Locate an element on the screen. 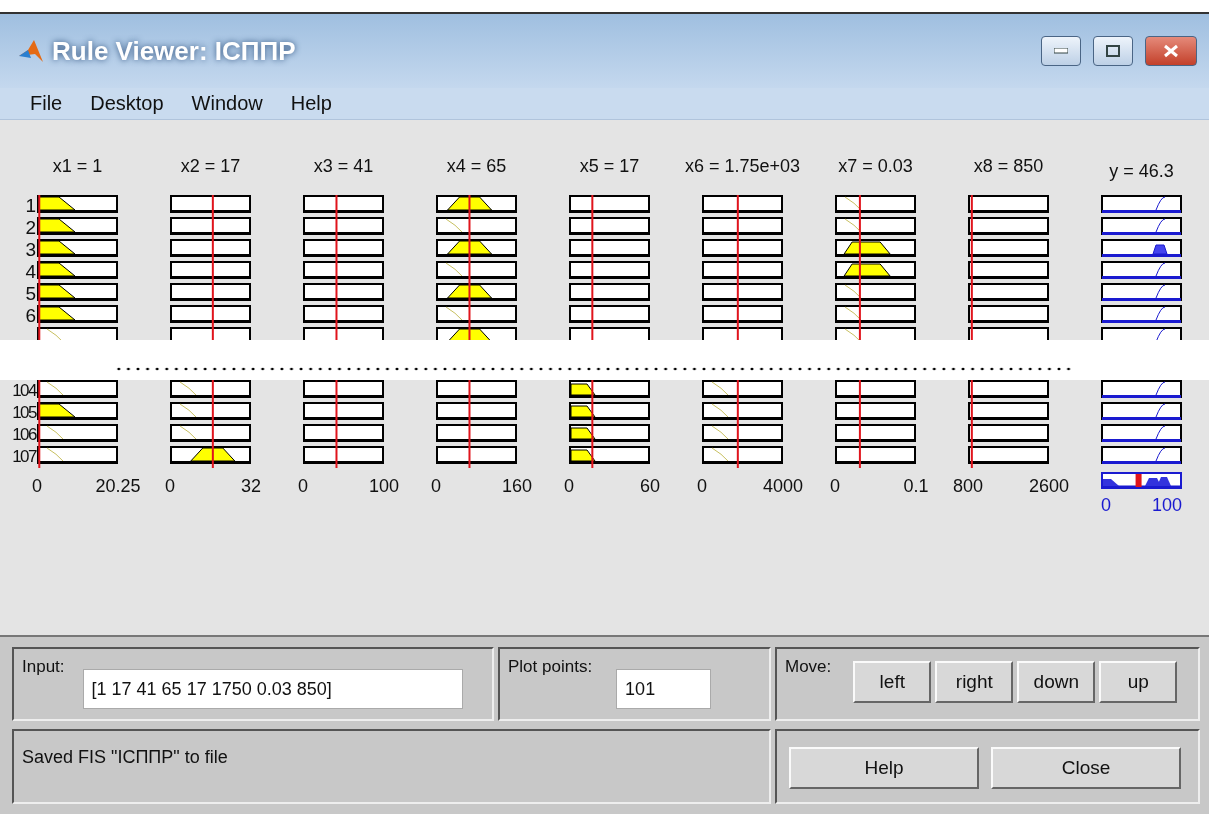 This screenshot has height=814, width=1209. variable-label: x8 = 850 is located at coordinates (1008, 167).